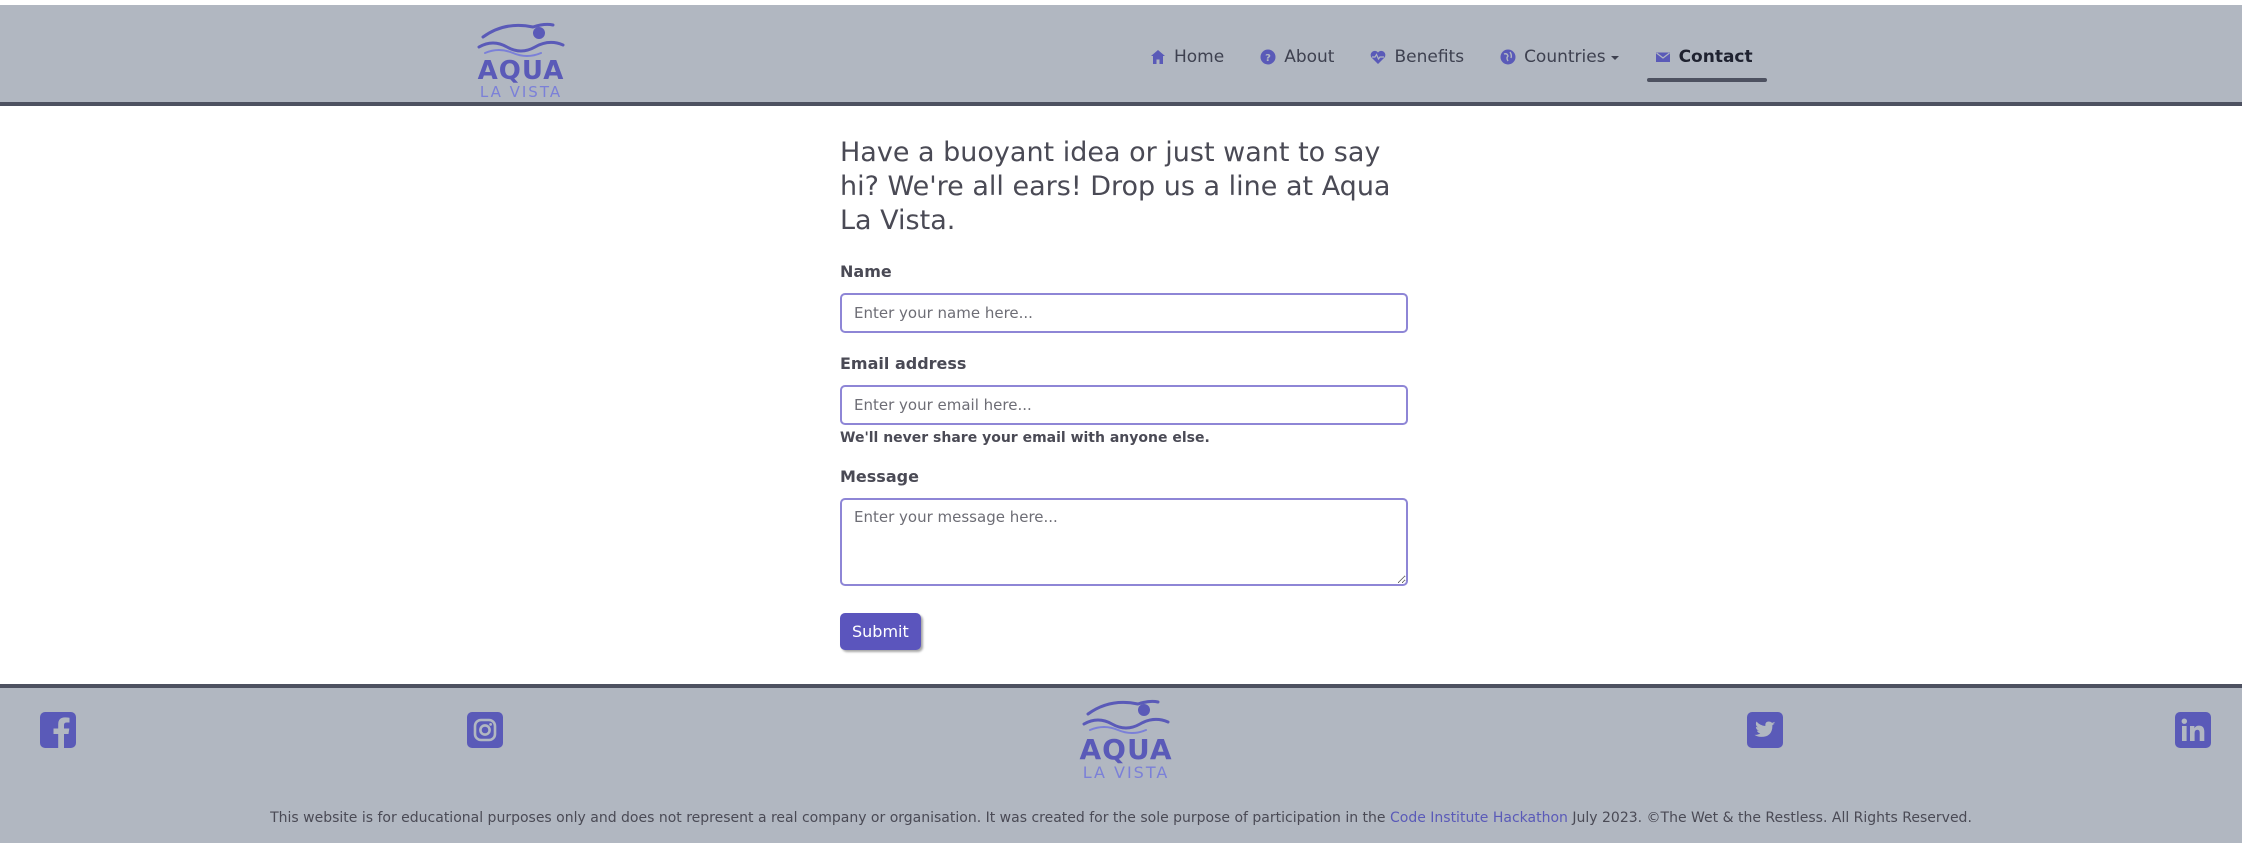 The width and height of the screenshot is (2242, 853). Describe the element at coordinates (1124, 542) in the screenshot. I see `message-textarea` at that location.